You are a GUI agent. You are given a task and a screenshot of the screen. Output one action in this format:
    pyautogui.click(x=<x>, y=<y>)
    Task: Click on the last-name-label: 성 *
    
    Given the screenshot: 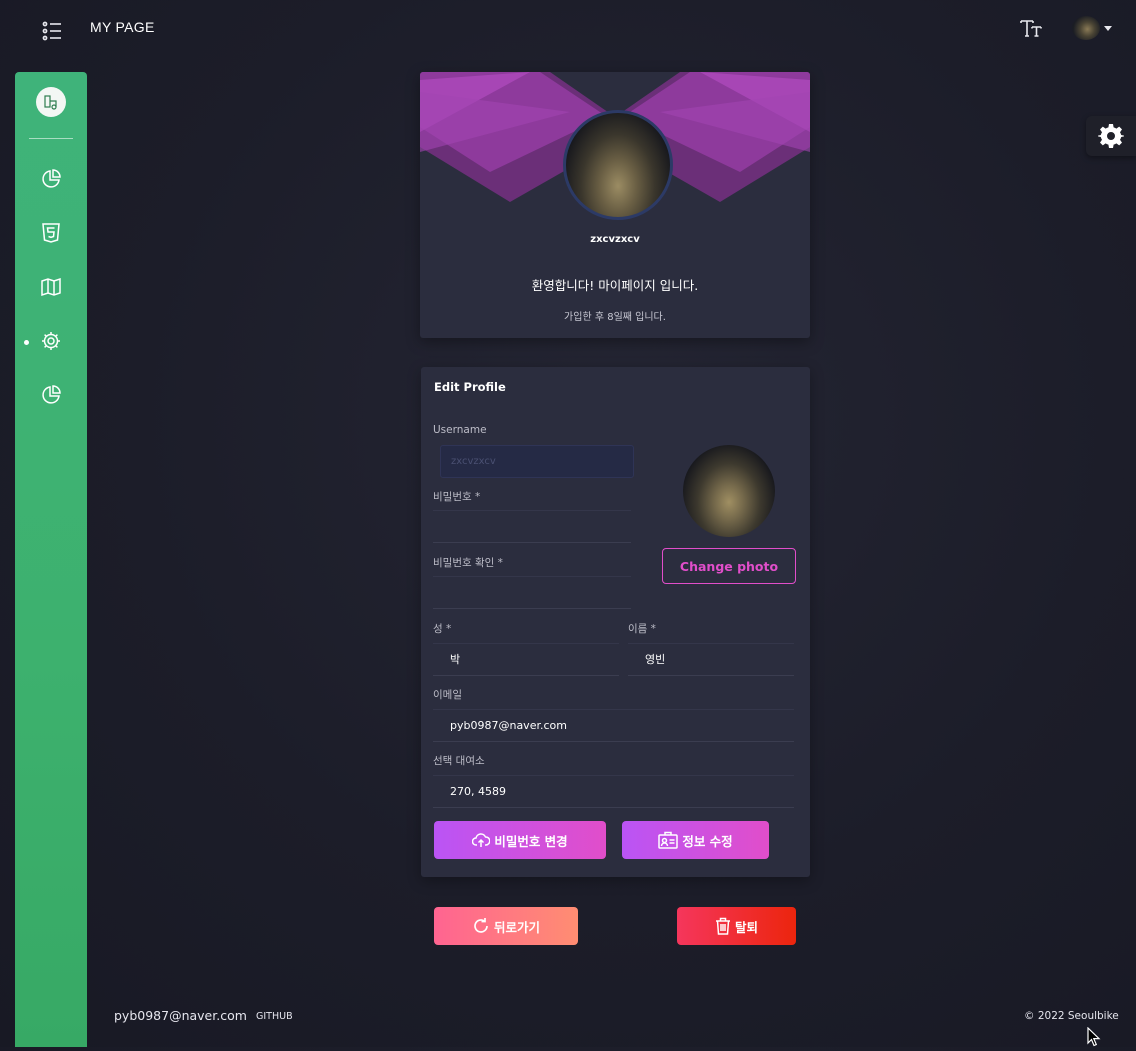 What is the action you would take?
    pyautogui.click(x=442, y=629)
    